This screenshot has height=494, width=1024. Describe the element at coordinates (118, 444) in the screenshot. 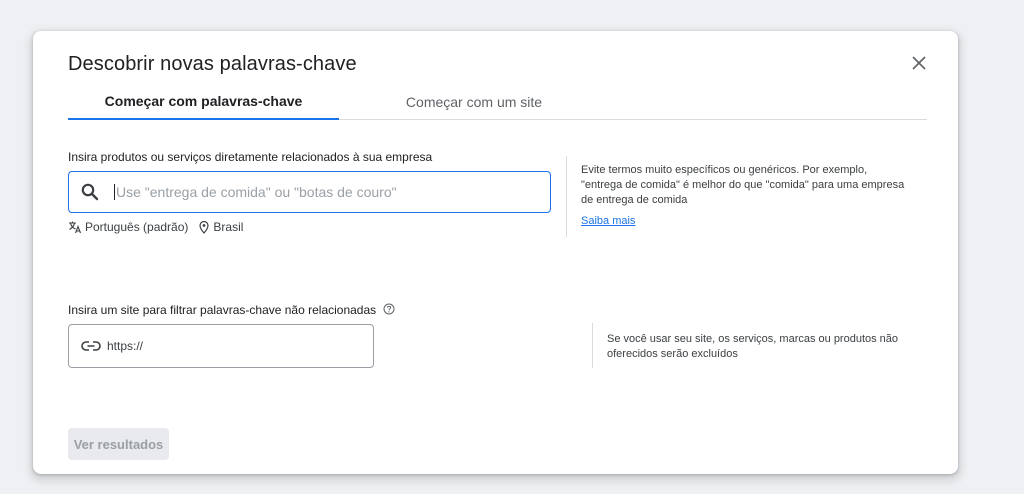

I see `view-results-button: Ver resultados` at that location.